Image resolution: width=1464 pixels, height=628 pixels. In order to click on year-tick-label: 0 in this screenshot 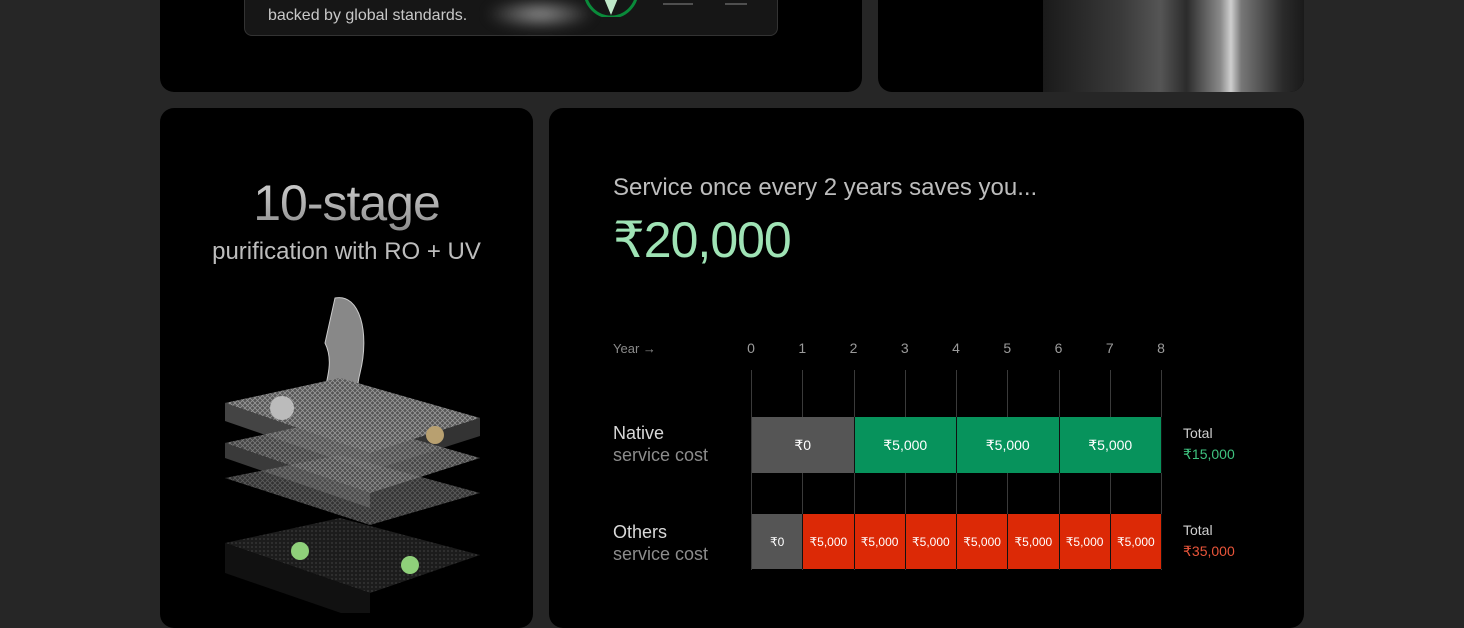, I will do `click(751, 348)`.